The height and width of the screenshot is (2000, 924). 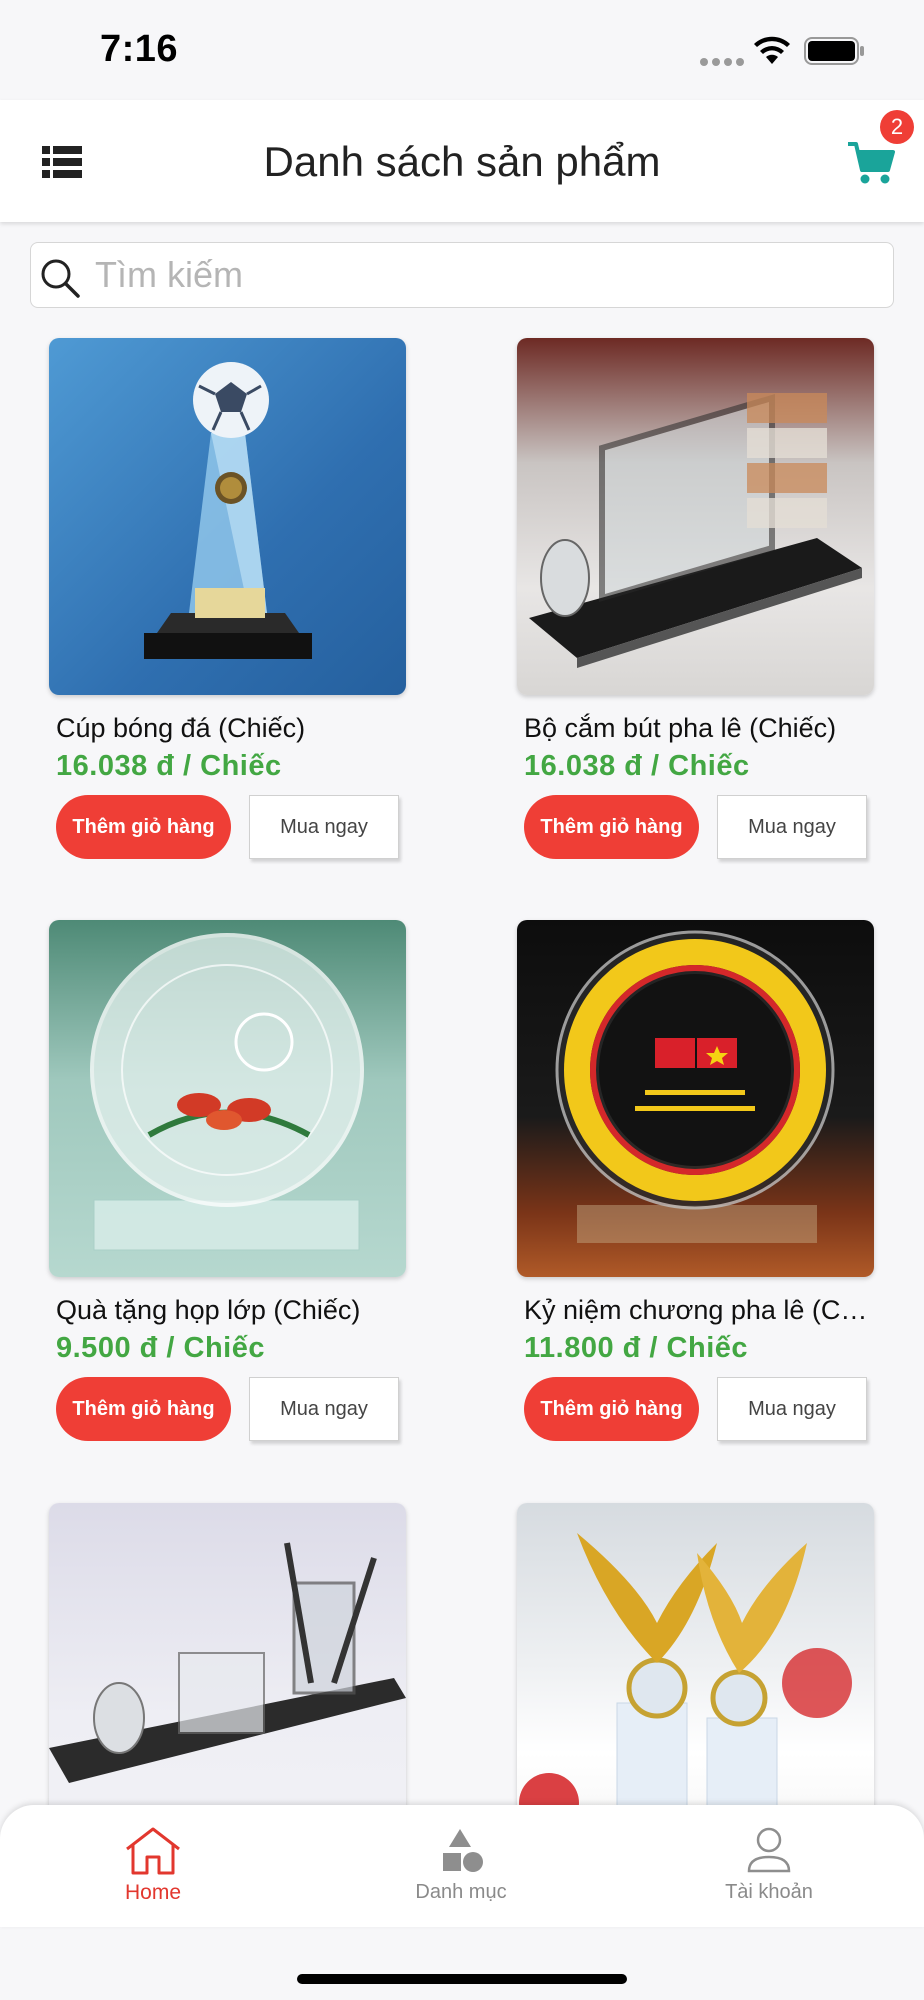 I want to click on cellular-signal-icon, so click(x=722, y=62).